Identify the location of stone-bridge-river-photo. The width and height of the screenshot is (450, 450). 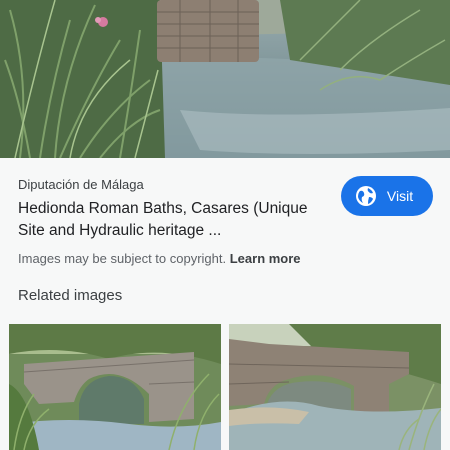
(335, 387).